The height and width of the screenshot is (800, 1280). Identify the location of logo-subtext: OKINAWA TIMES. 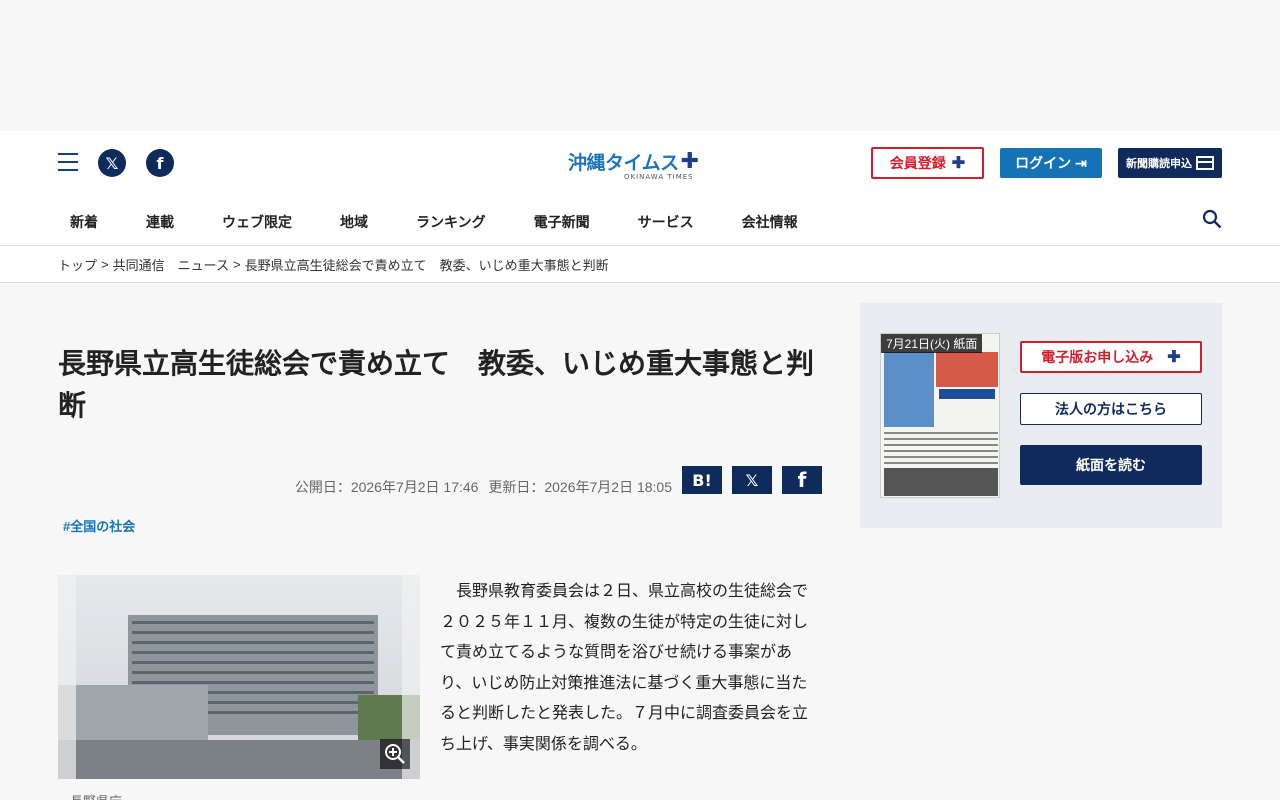
(659, 177).